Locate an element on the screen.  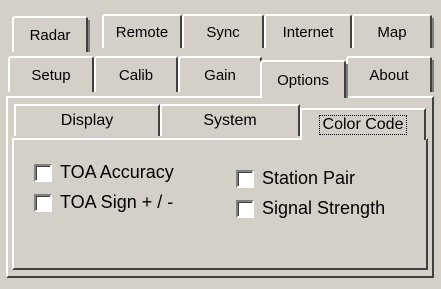
tab-sync-label: Sync is located at coordinates (223, 32).